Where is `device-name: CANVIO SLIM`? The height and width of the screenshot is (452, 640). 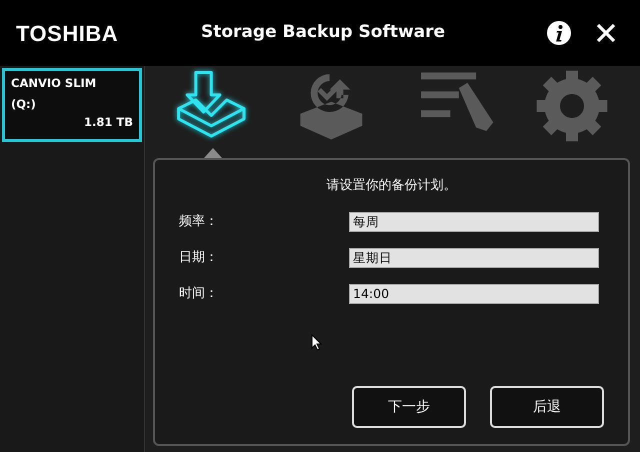
device-name: CANVIO SLIM is located at coordinates (54, 83).